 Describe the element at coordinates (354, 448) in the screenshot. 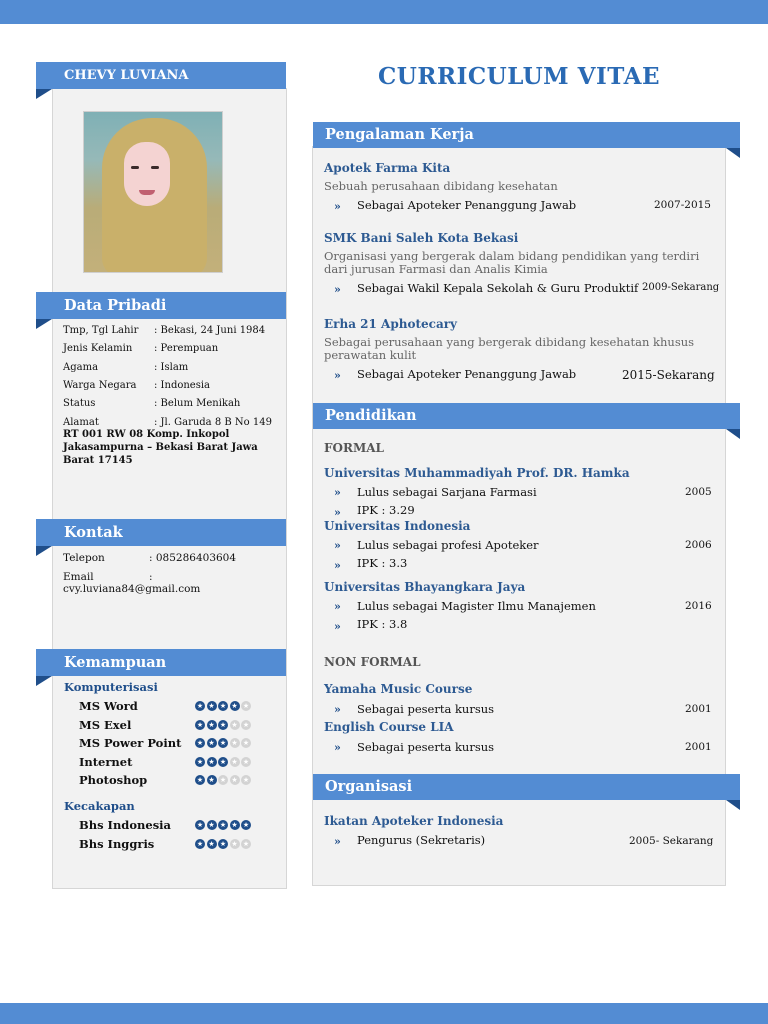

I see `formal-label: FORMAL` at that location.